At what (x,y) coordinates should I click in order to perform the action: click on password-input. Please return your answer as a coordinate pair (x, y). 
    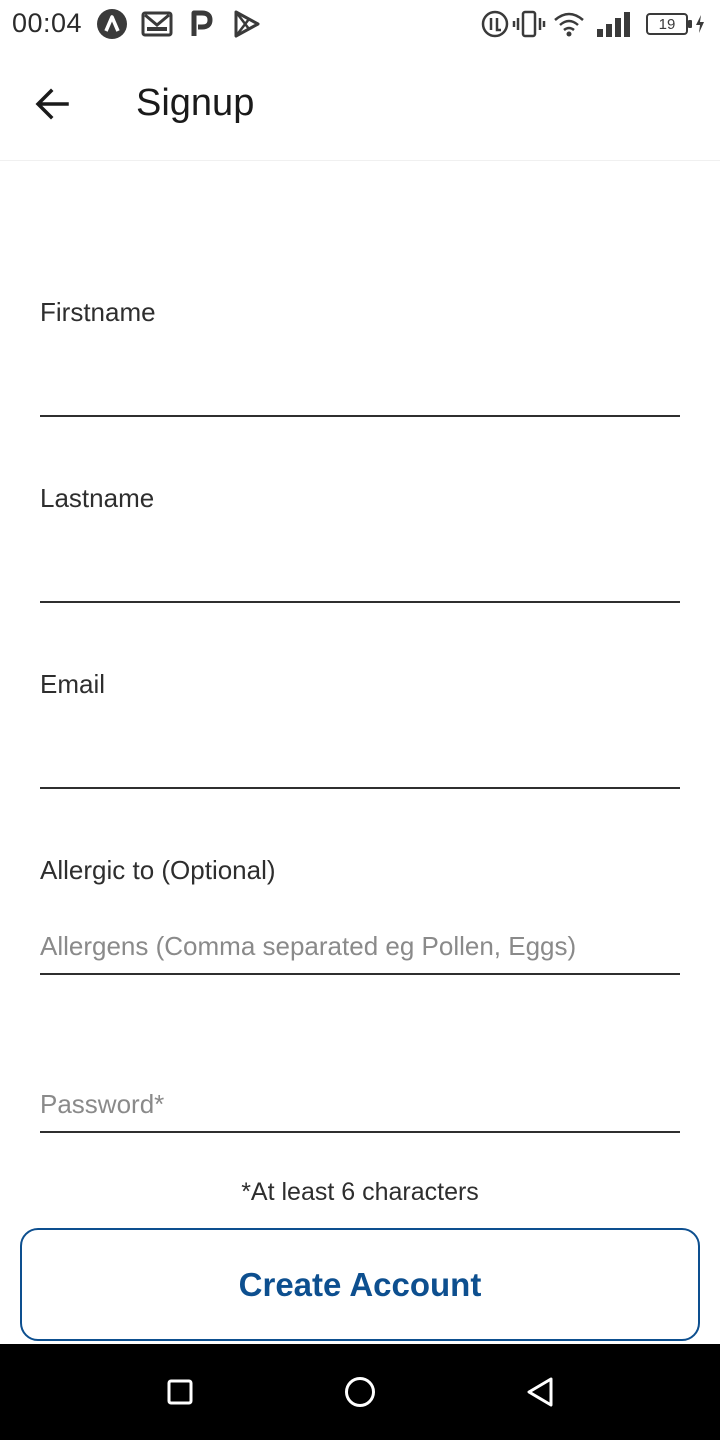
    Looking at the image, I should click on (360, 1105).